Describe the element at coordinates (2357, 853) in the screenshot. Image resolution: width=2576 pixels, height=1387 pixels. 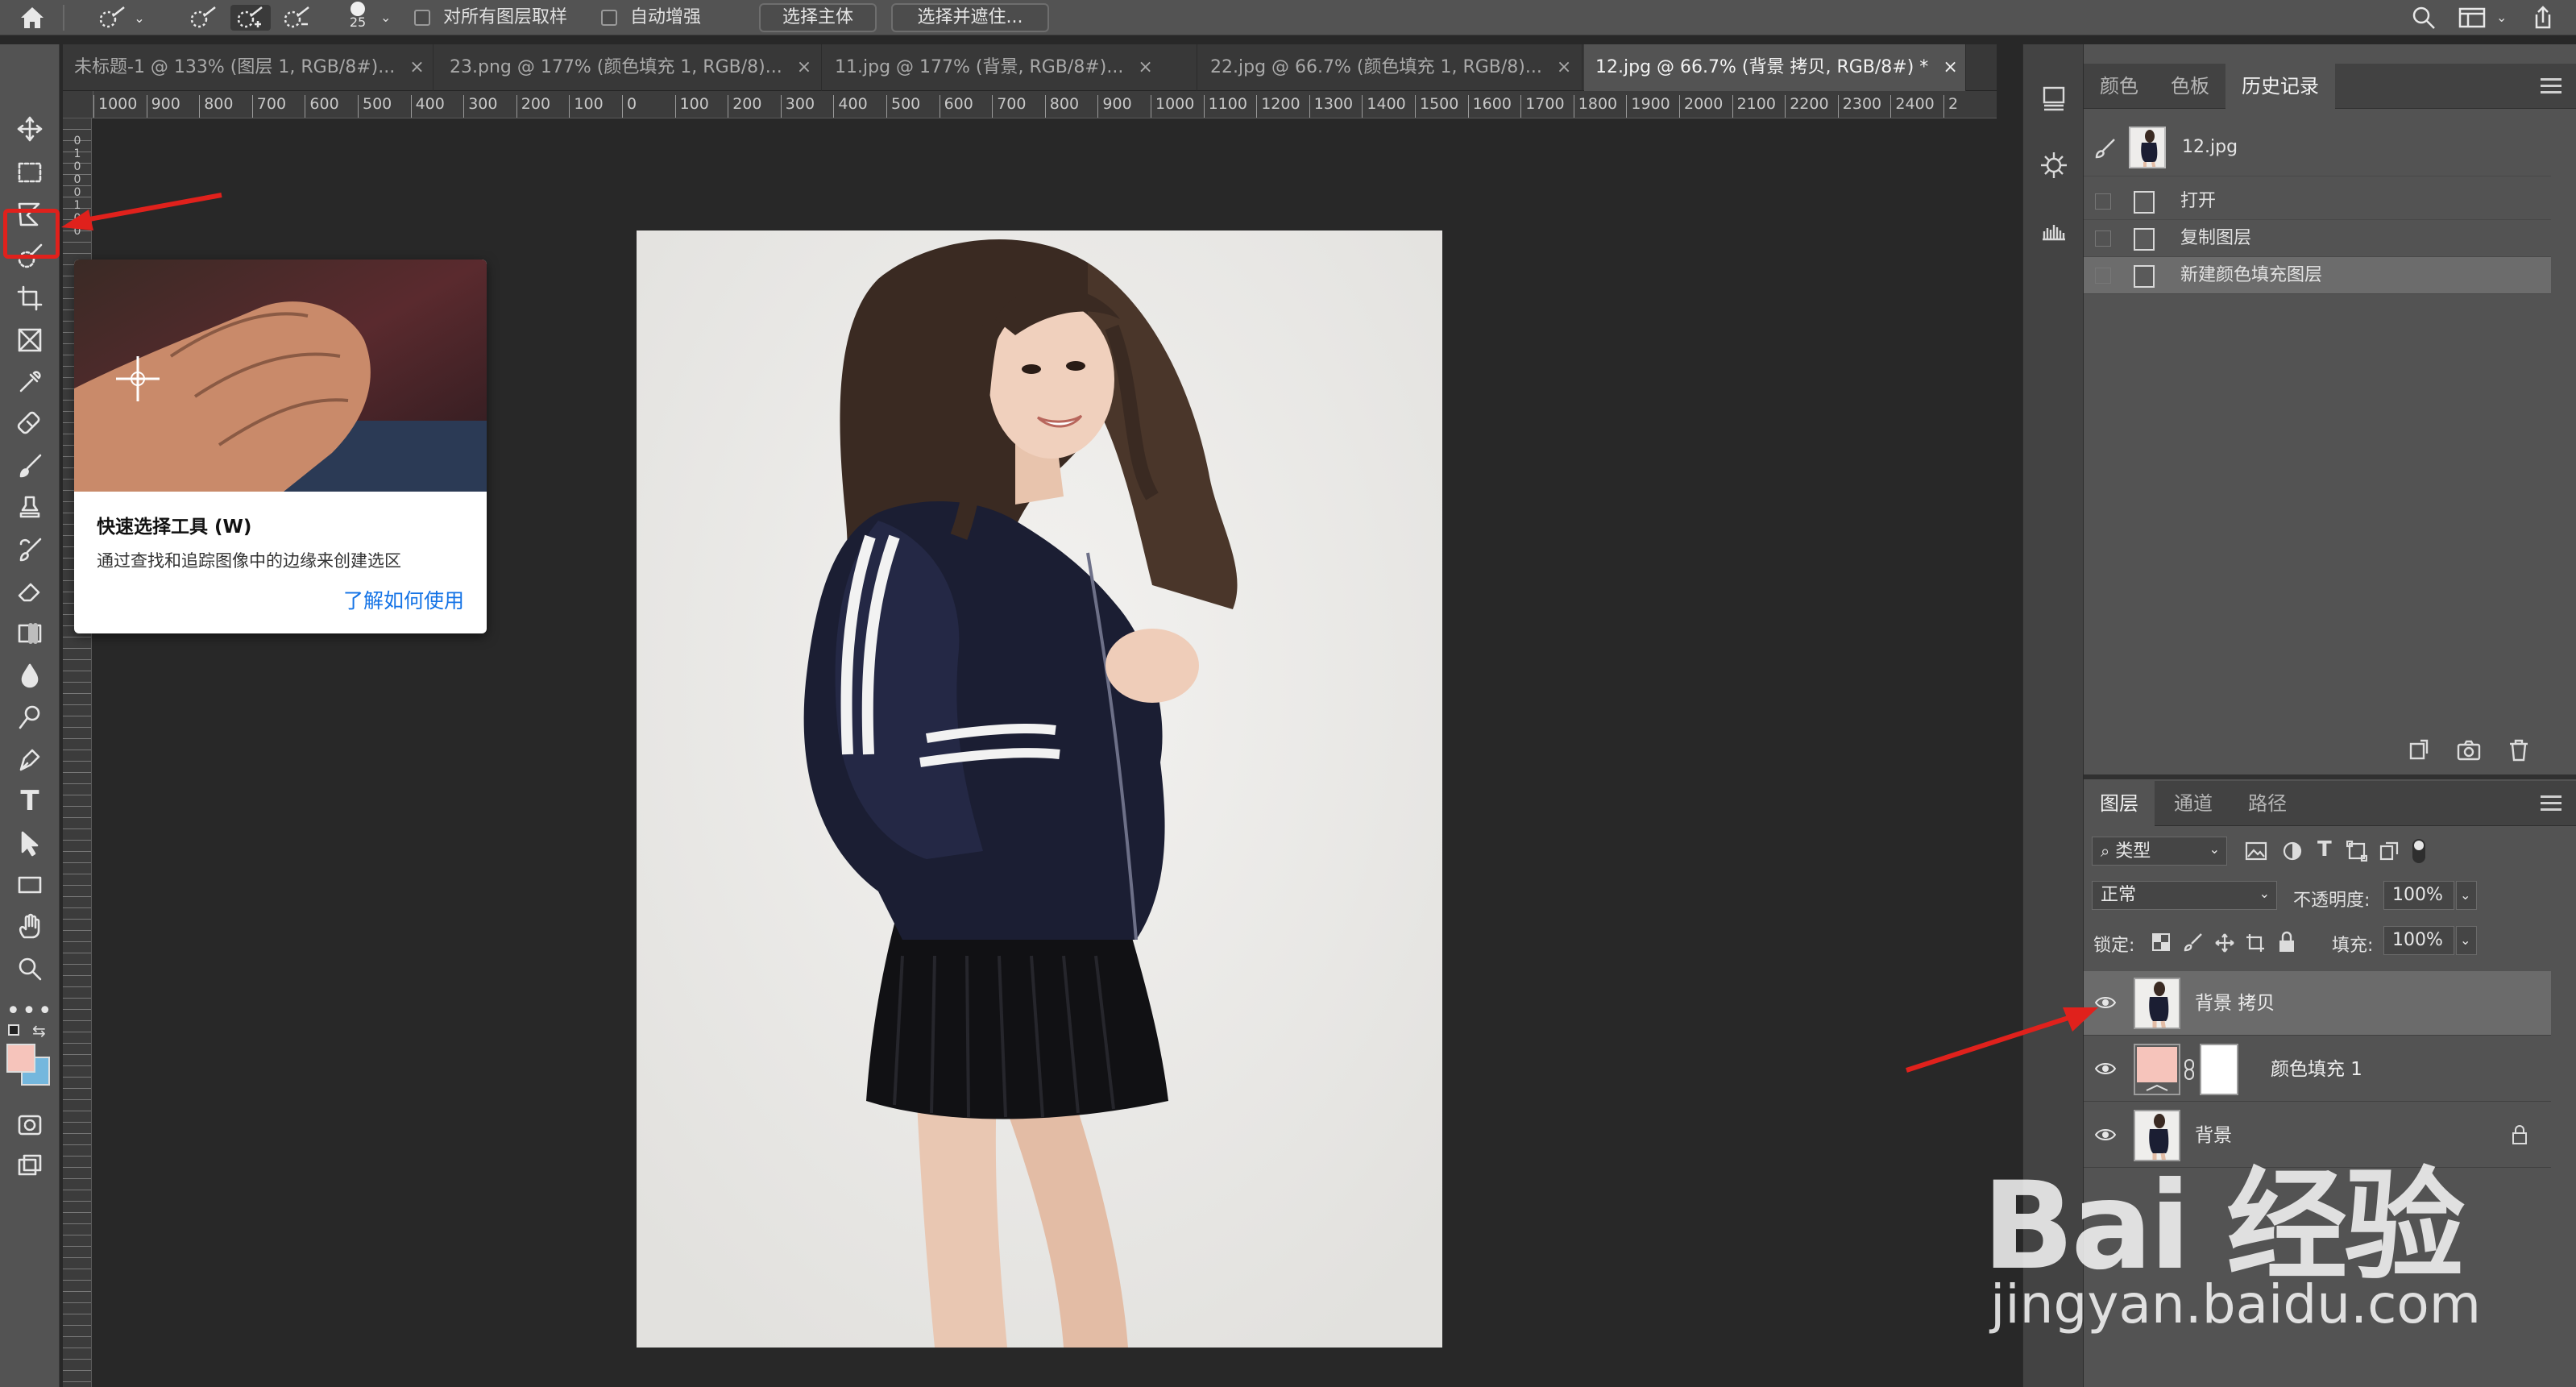
I see `filter-shape-icon` at that location.